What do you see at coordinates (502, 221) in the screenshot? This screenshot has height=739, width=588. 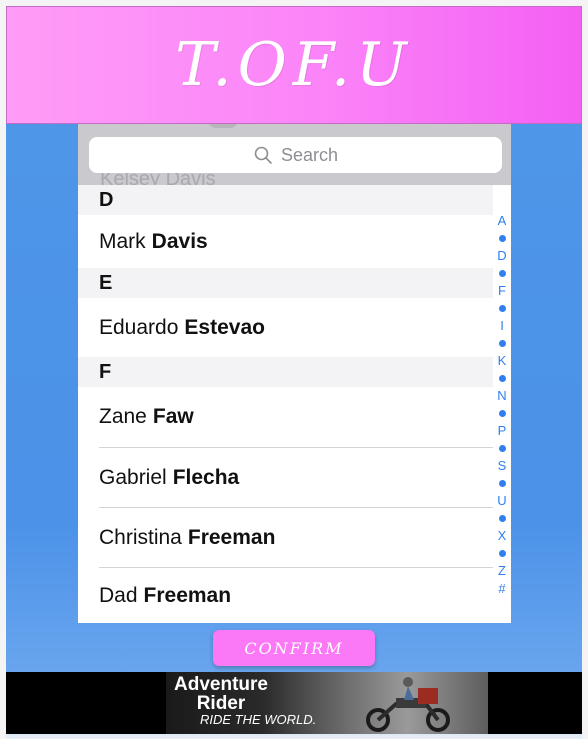 I see `index-letter: A` at bounding box center [502, 221].